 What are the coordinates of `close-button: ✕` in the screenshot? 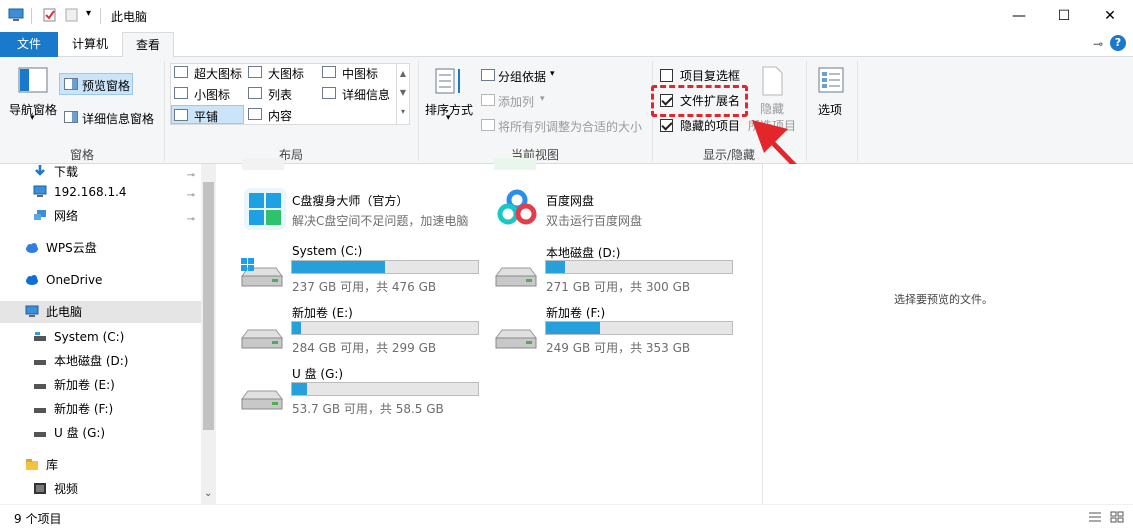 It's located at (1110, 15).